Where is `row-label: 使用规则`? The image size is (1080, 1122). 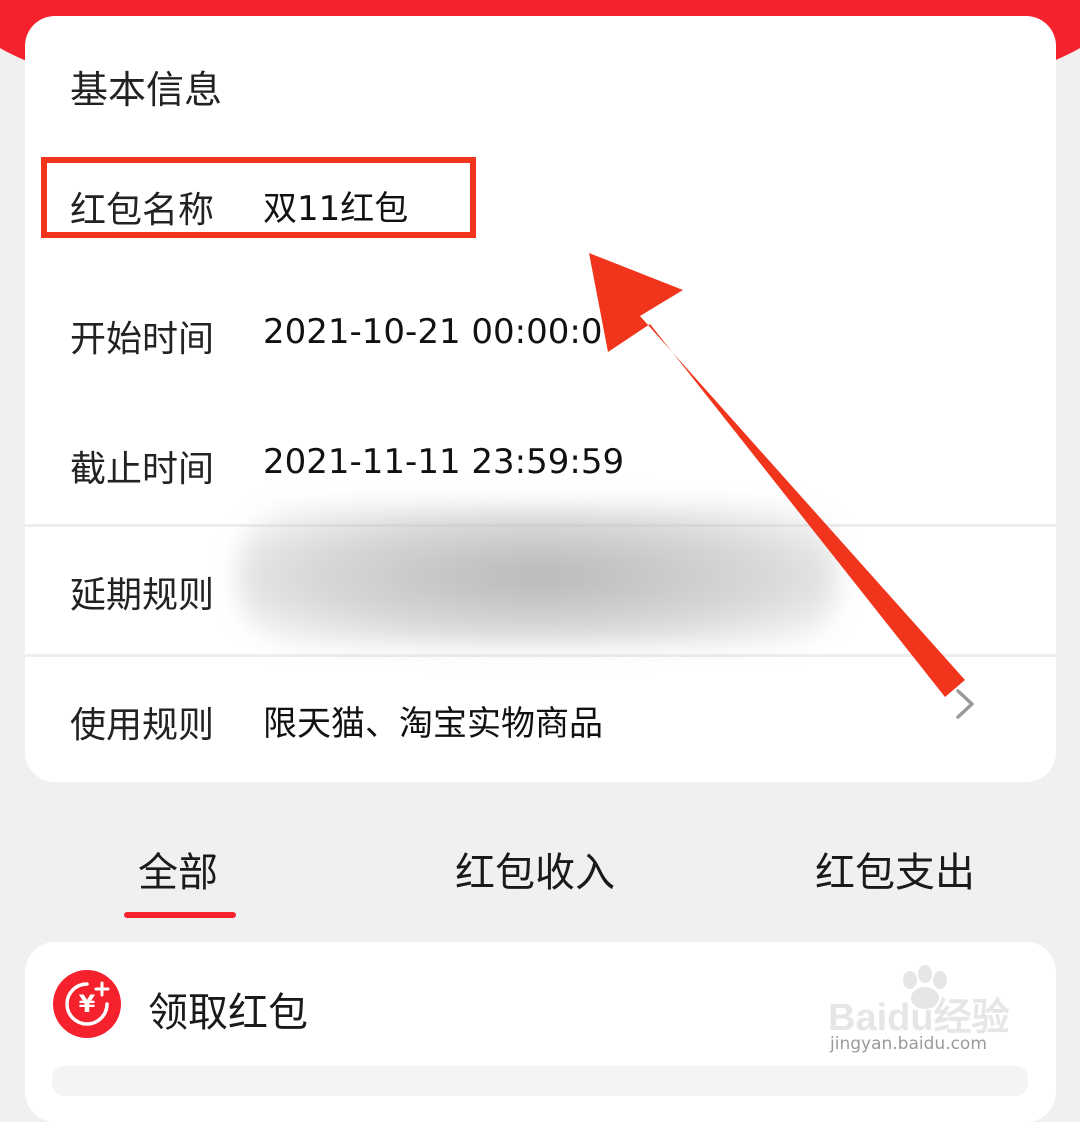 row-label: 使用规则 is located at coordinates (142, 725).